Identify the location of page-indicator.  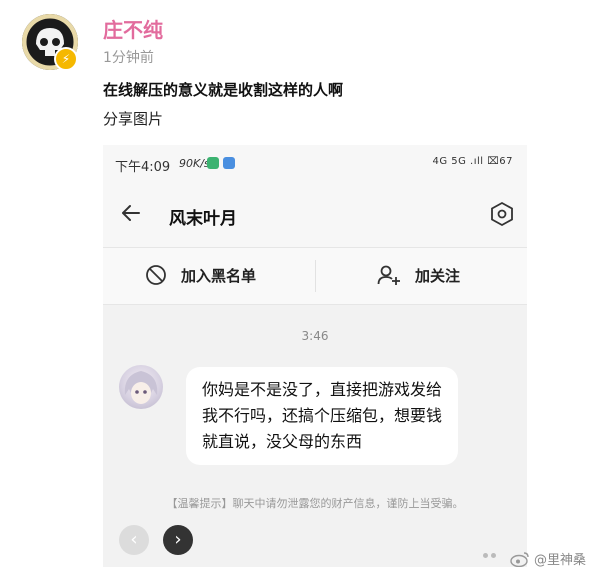
(491, 552).